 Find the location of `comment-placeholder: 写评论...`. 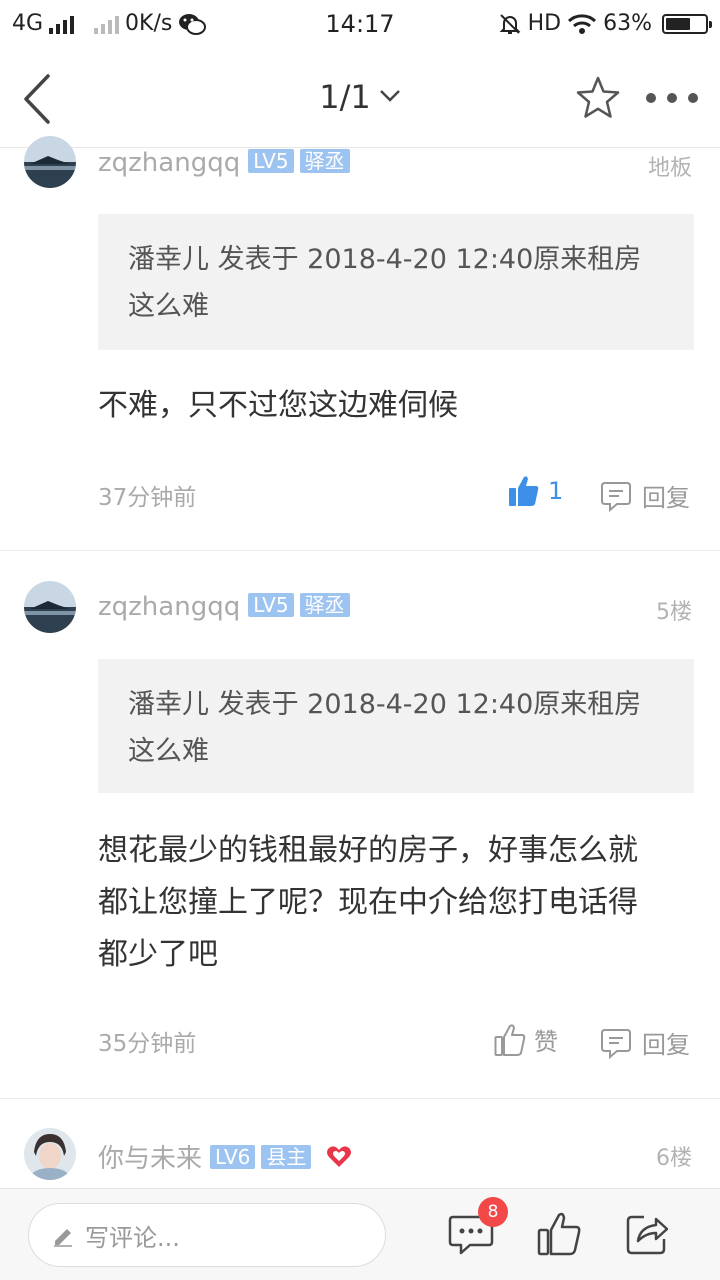

comment-placeholder: 写评论... is located at coordinates (132, 1237).